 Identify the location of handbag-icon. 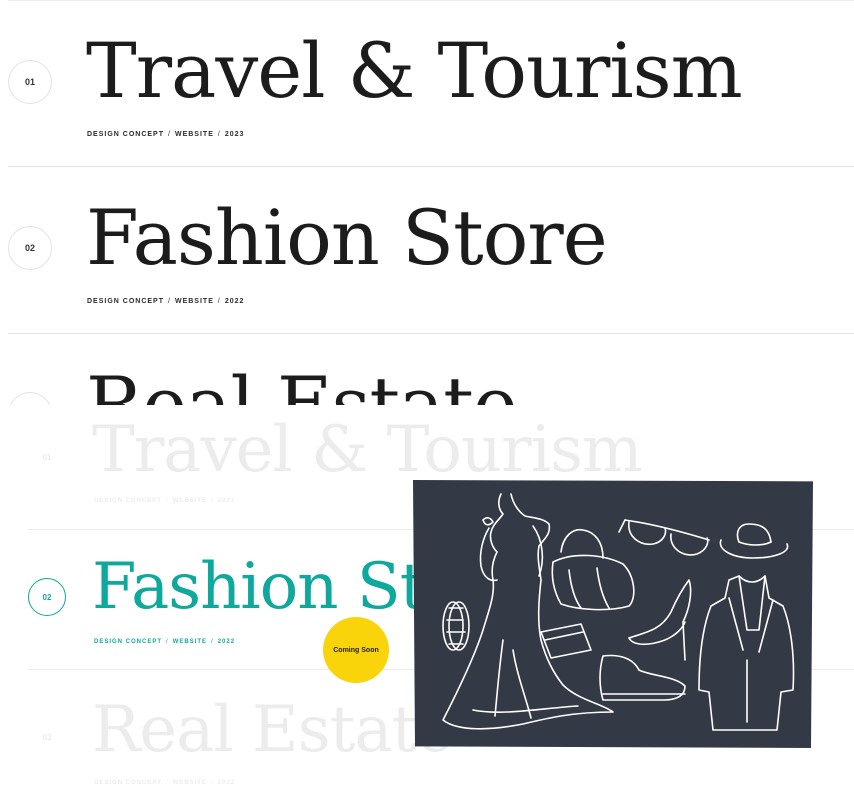
(593, 569).